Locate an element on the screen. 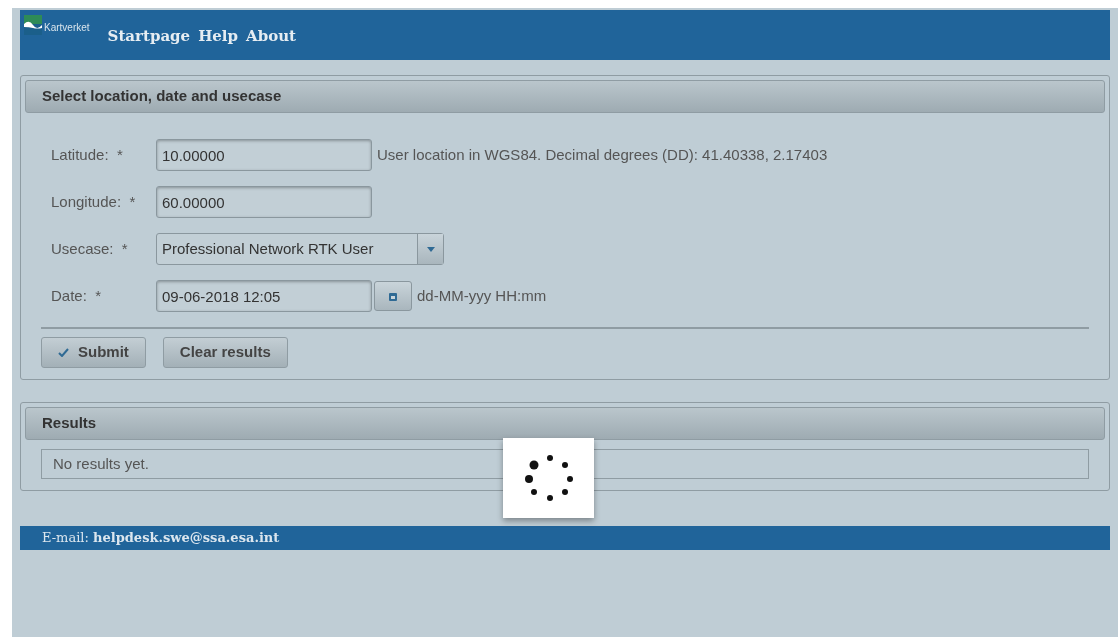 This screenshot has height=637, width=1118. calendar-icon is located at coordinates (393, 296).